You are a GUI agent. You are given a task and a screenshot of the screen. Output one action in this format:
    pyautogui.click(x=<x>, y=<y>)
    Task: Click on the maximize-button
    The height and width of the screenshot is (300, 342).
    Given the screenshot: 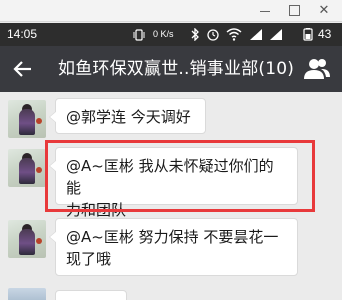 What is the action you would take?
    pyautogui.click(x=294, y=11)
    